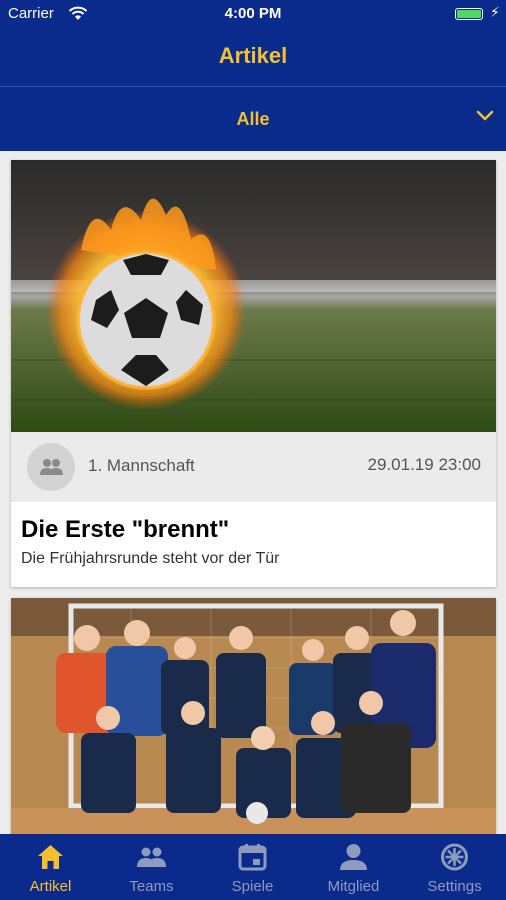 This screenshot has width=506, height=900. What do you see at coordinates (469, 14) in the screenshot?
I see `battery-icon` at bounding box center [469, 14].